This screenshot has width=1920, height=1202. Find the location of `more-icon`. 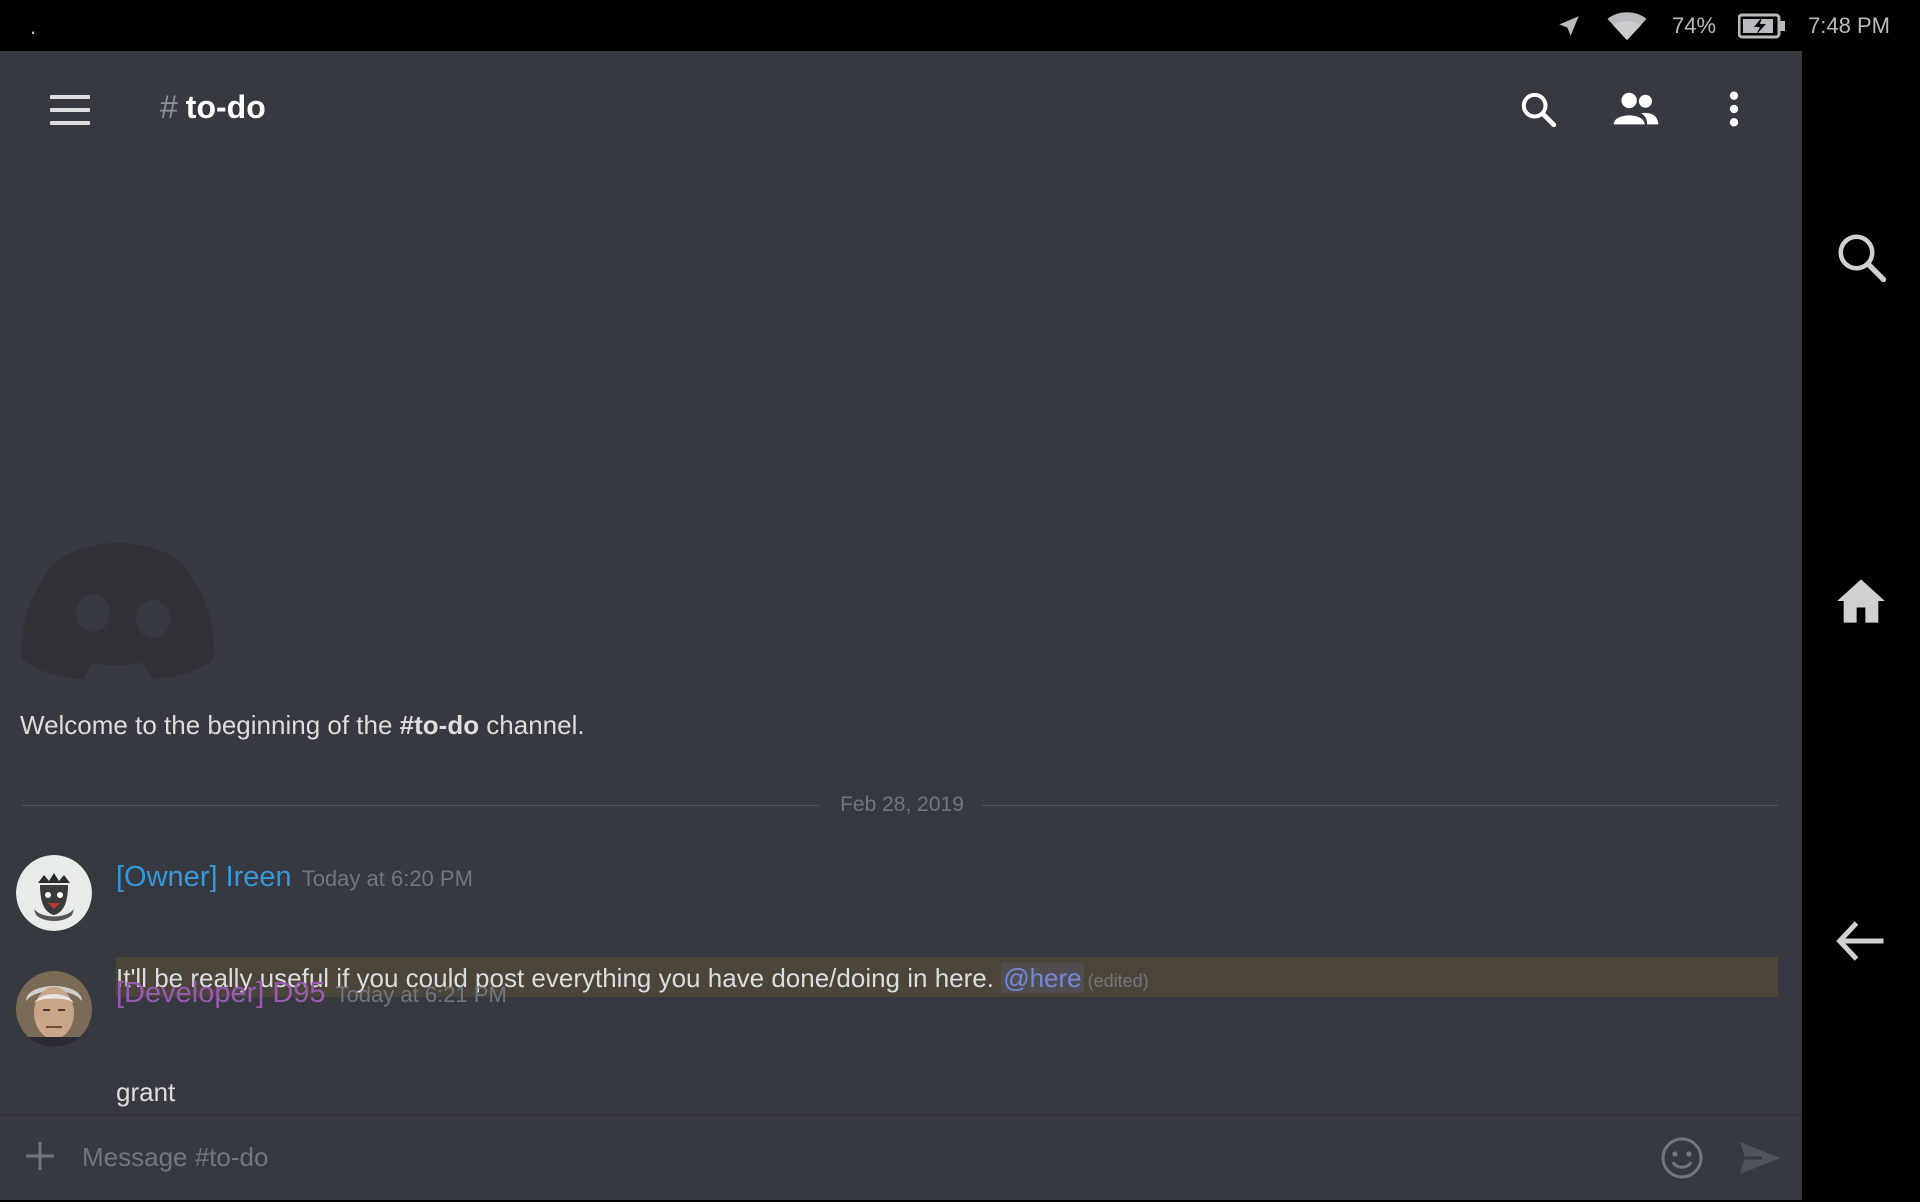

more-icon is located at coordinates (1734, 109).